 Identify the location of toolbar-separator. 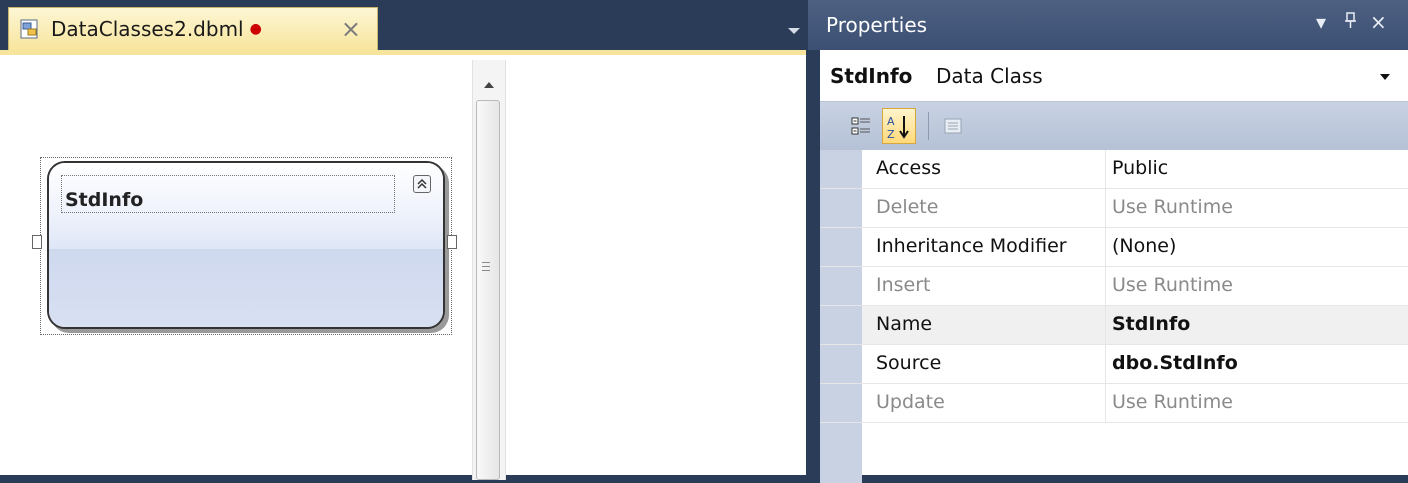
(928, 126).